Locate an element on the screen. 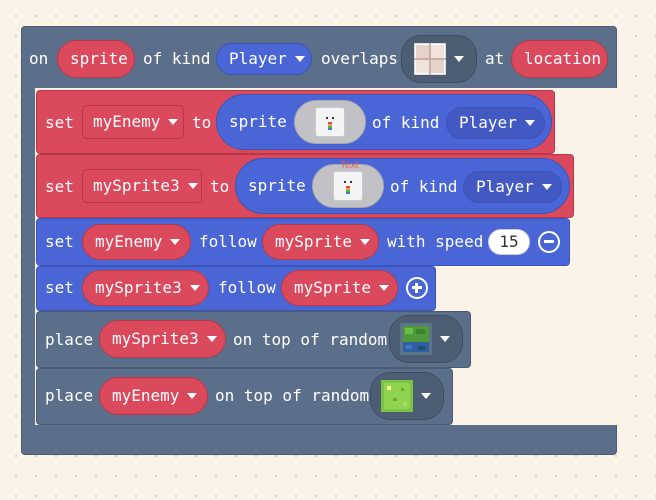 The image size is (656, 500). minus-circle-icon is located at coordinates (549, 242).